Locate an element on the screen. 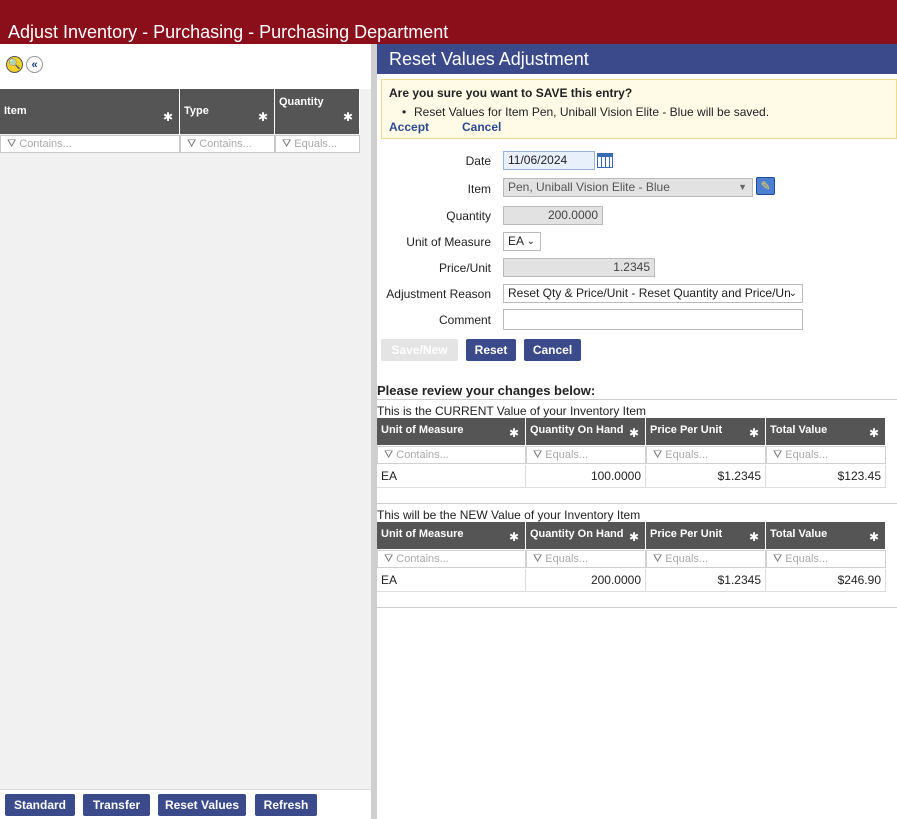 The height and width of the screenshot is (819, 897). column-label: Quantity is located at coordinates (301, 102).